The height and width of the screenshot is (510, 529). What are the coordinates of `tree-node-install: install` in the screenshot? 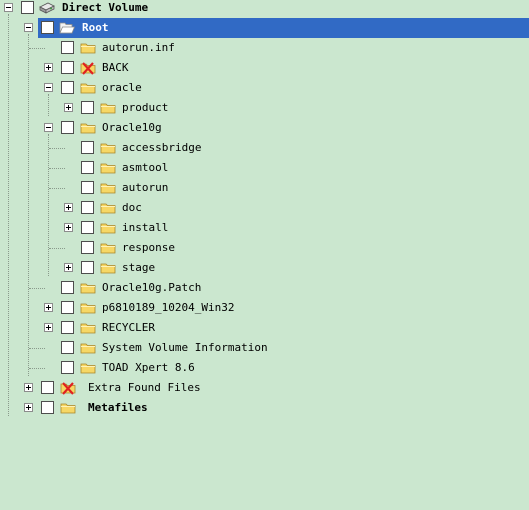 It's located at (264, 228).